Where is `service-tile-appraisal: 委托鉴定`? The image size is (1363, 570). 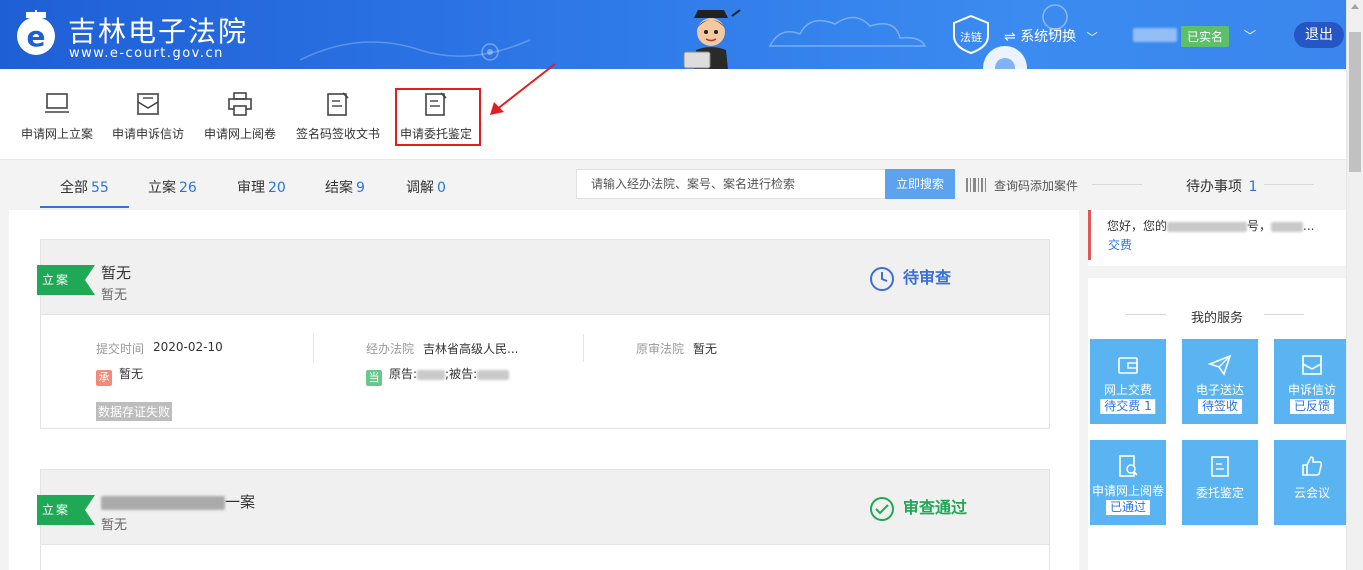
service-tile-appraisal: 委托鉴定 is located at coordinates (1220, 482).